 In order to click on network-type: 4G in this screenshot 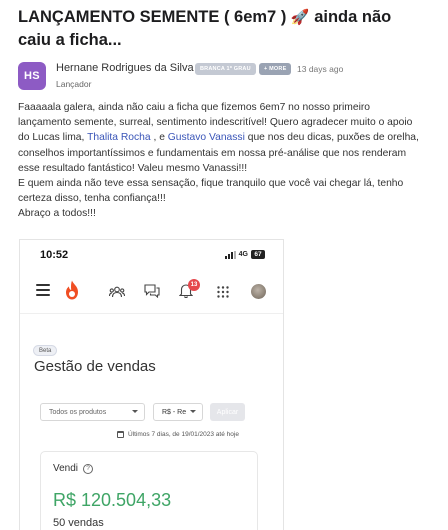, I will do `click(243, 254)`.